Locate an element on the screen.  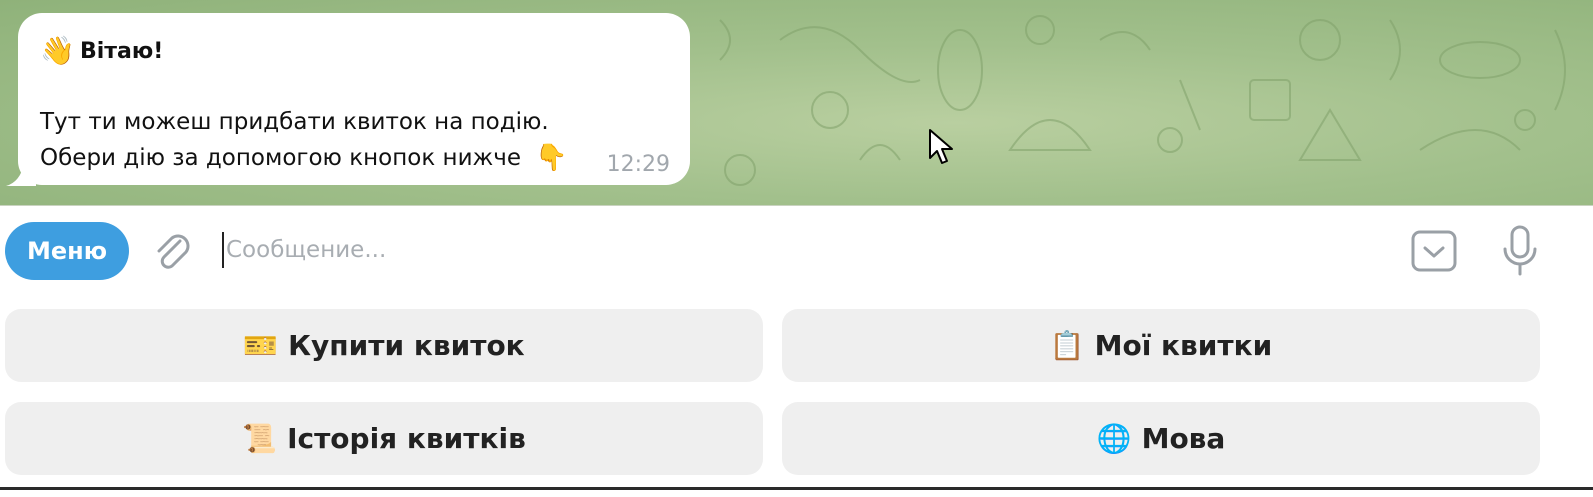
buy-ticket-label: Купити квиток is located at coordinates (406, 345).